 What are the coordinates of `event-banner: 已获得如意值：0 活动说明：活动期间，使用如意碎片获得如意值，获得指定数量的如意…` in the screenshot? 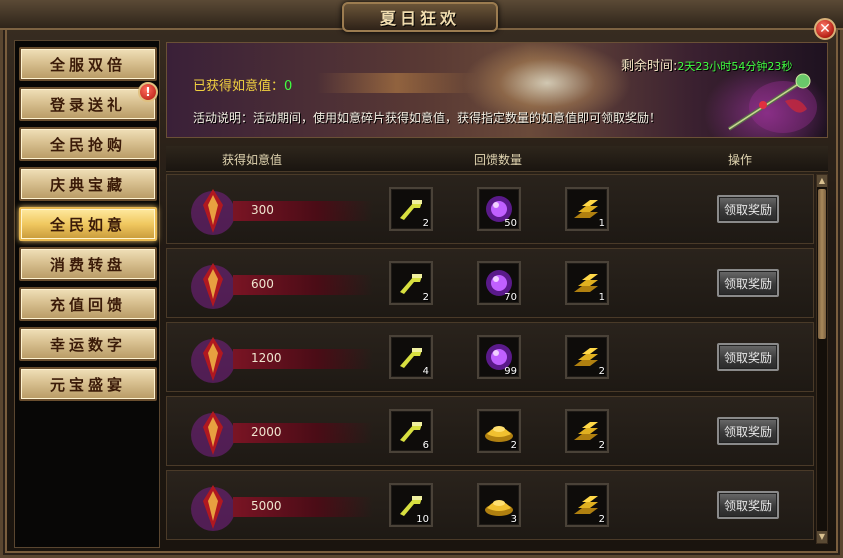 It's located at (497, 90).